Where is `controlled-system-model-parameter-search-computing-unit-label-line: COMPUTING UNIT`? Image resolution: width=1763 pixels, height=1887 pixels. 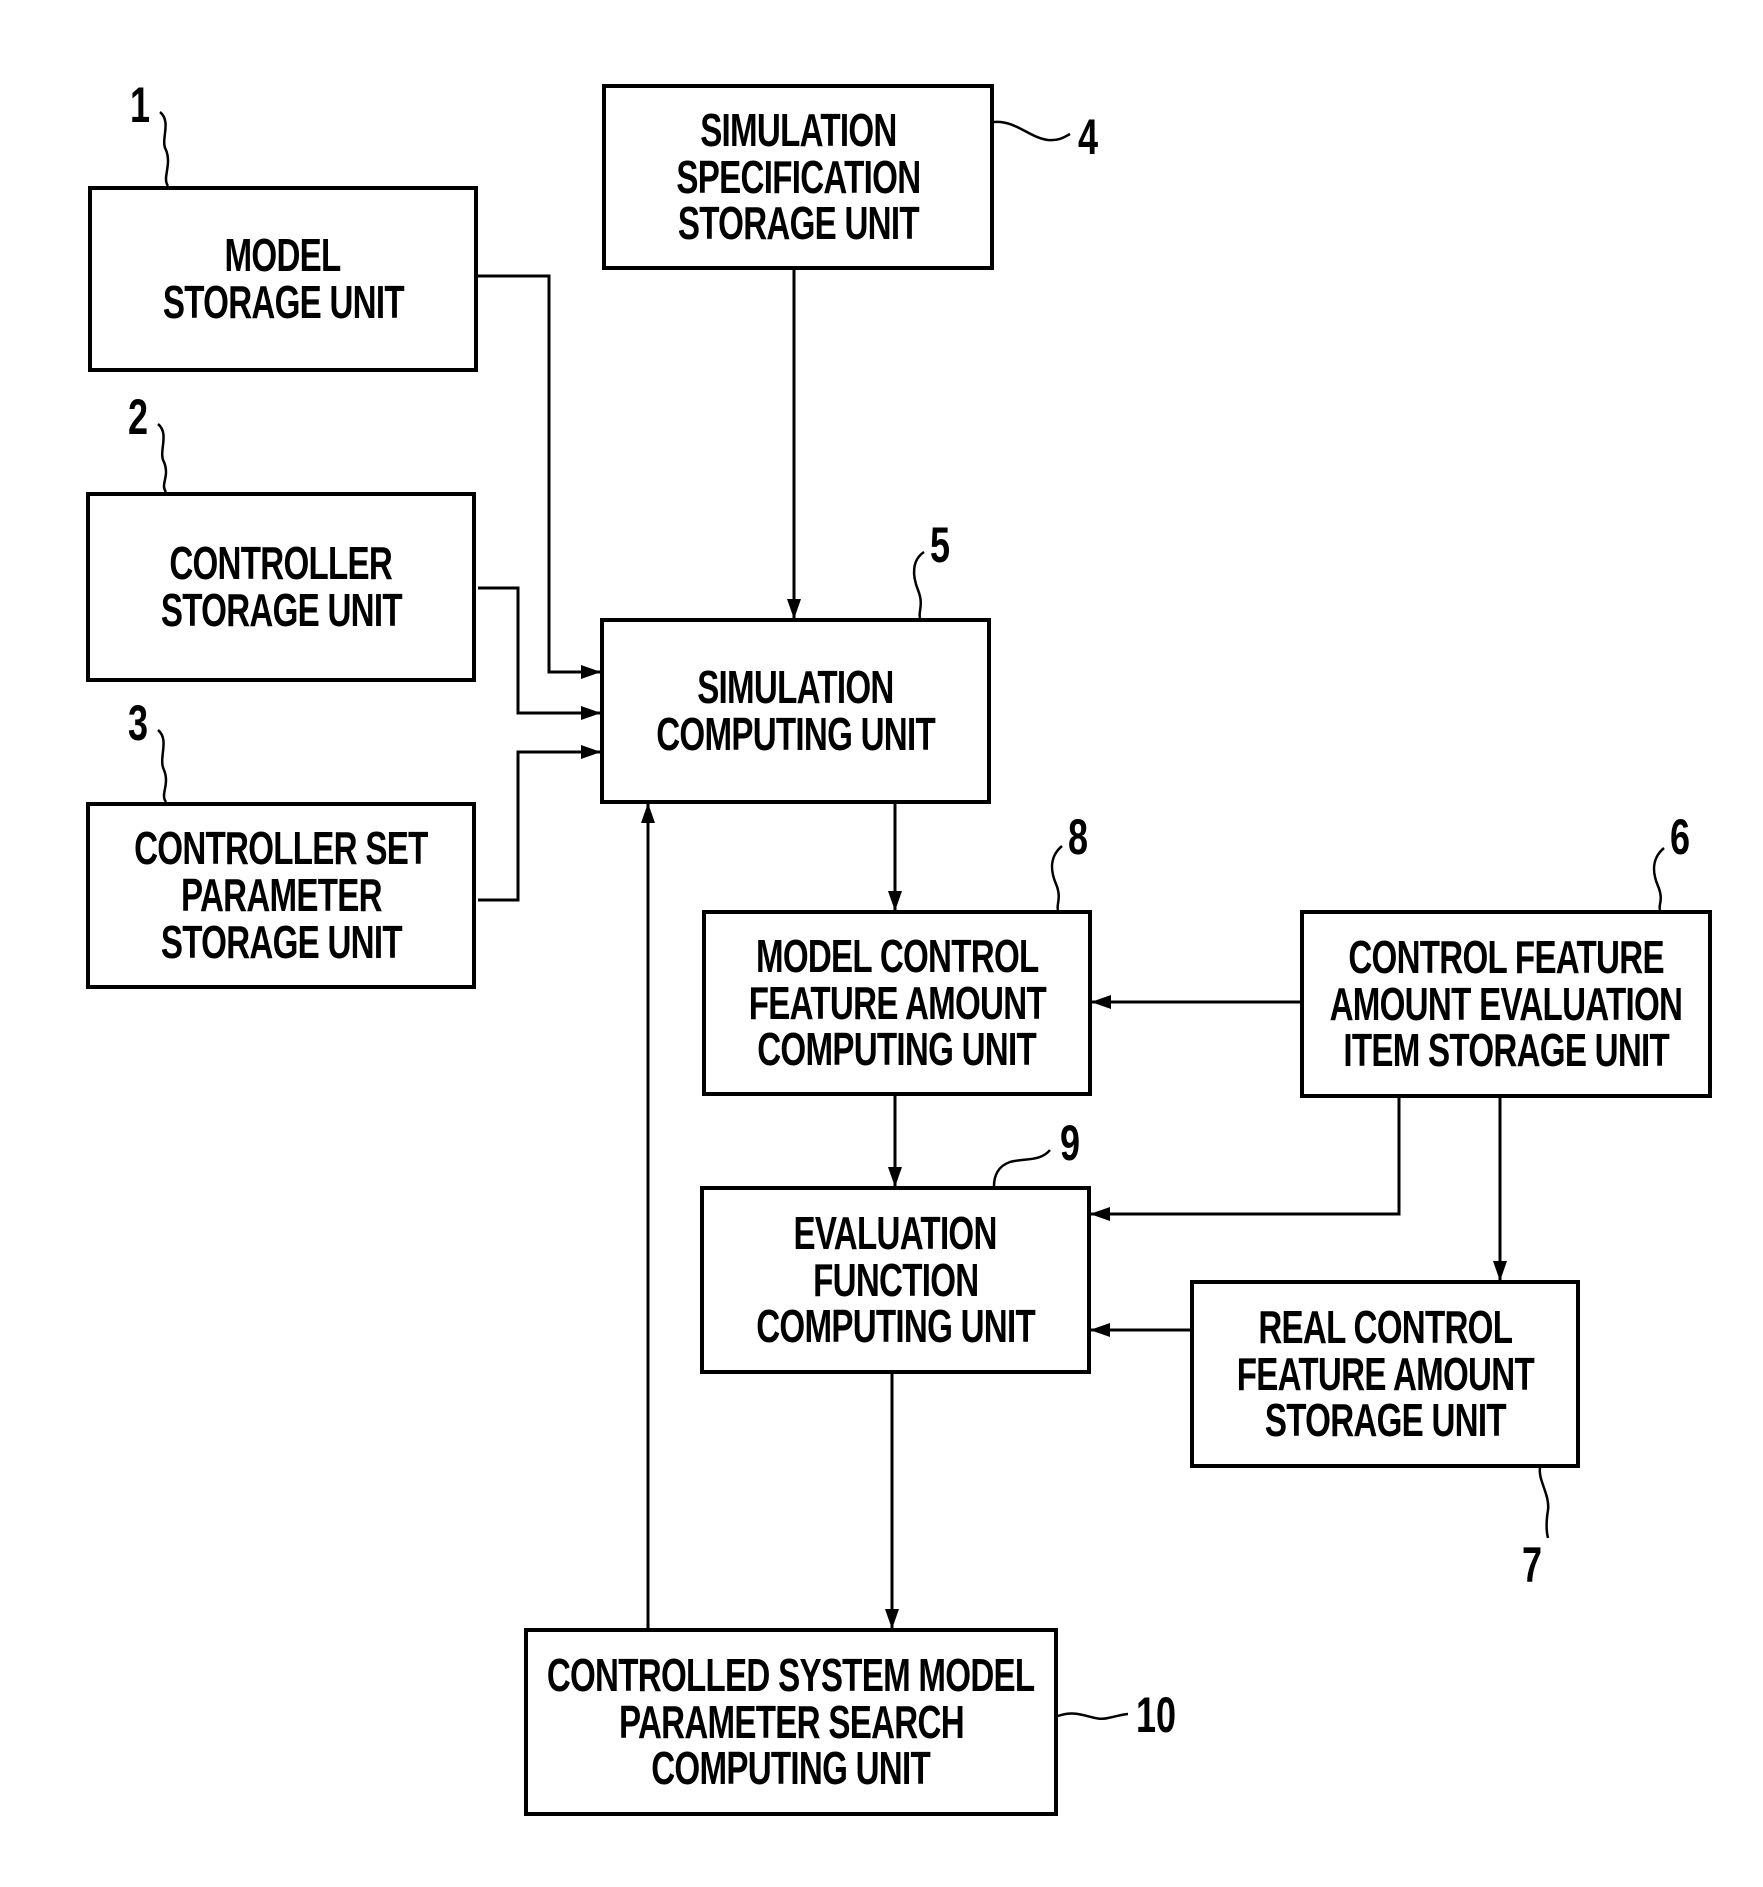 controlled-system-model-parameter-search-computing-unit-label-line: COMPUTING UNIT is located at coordinates (791, 1768).